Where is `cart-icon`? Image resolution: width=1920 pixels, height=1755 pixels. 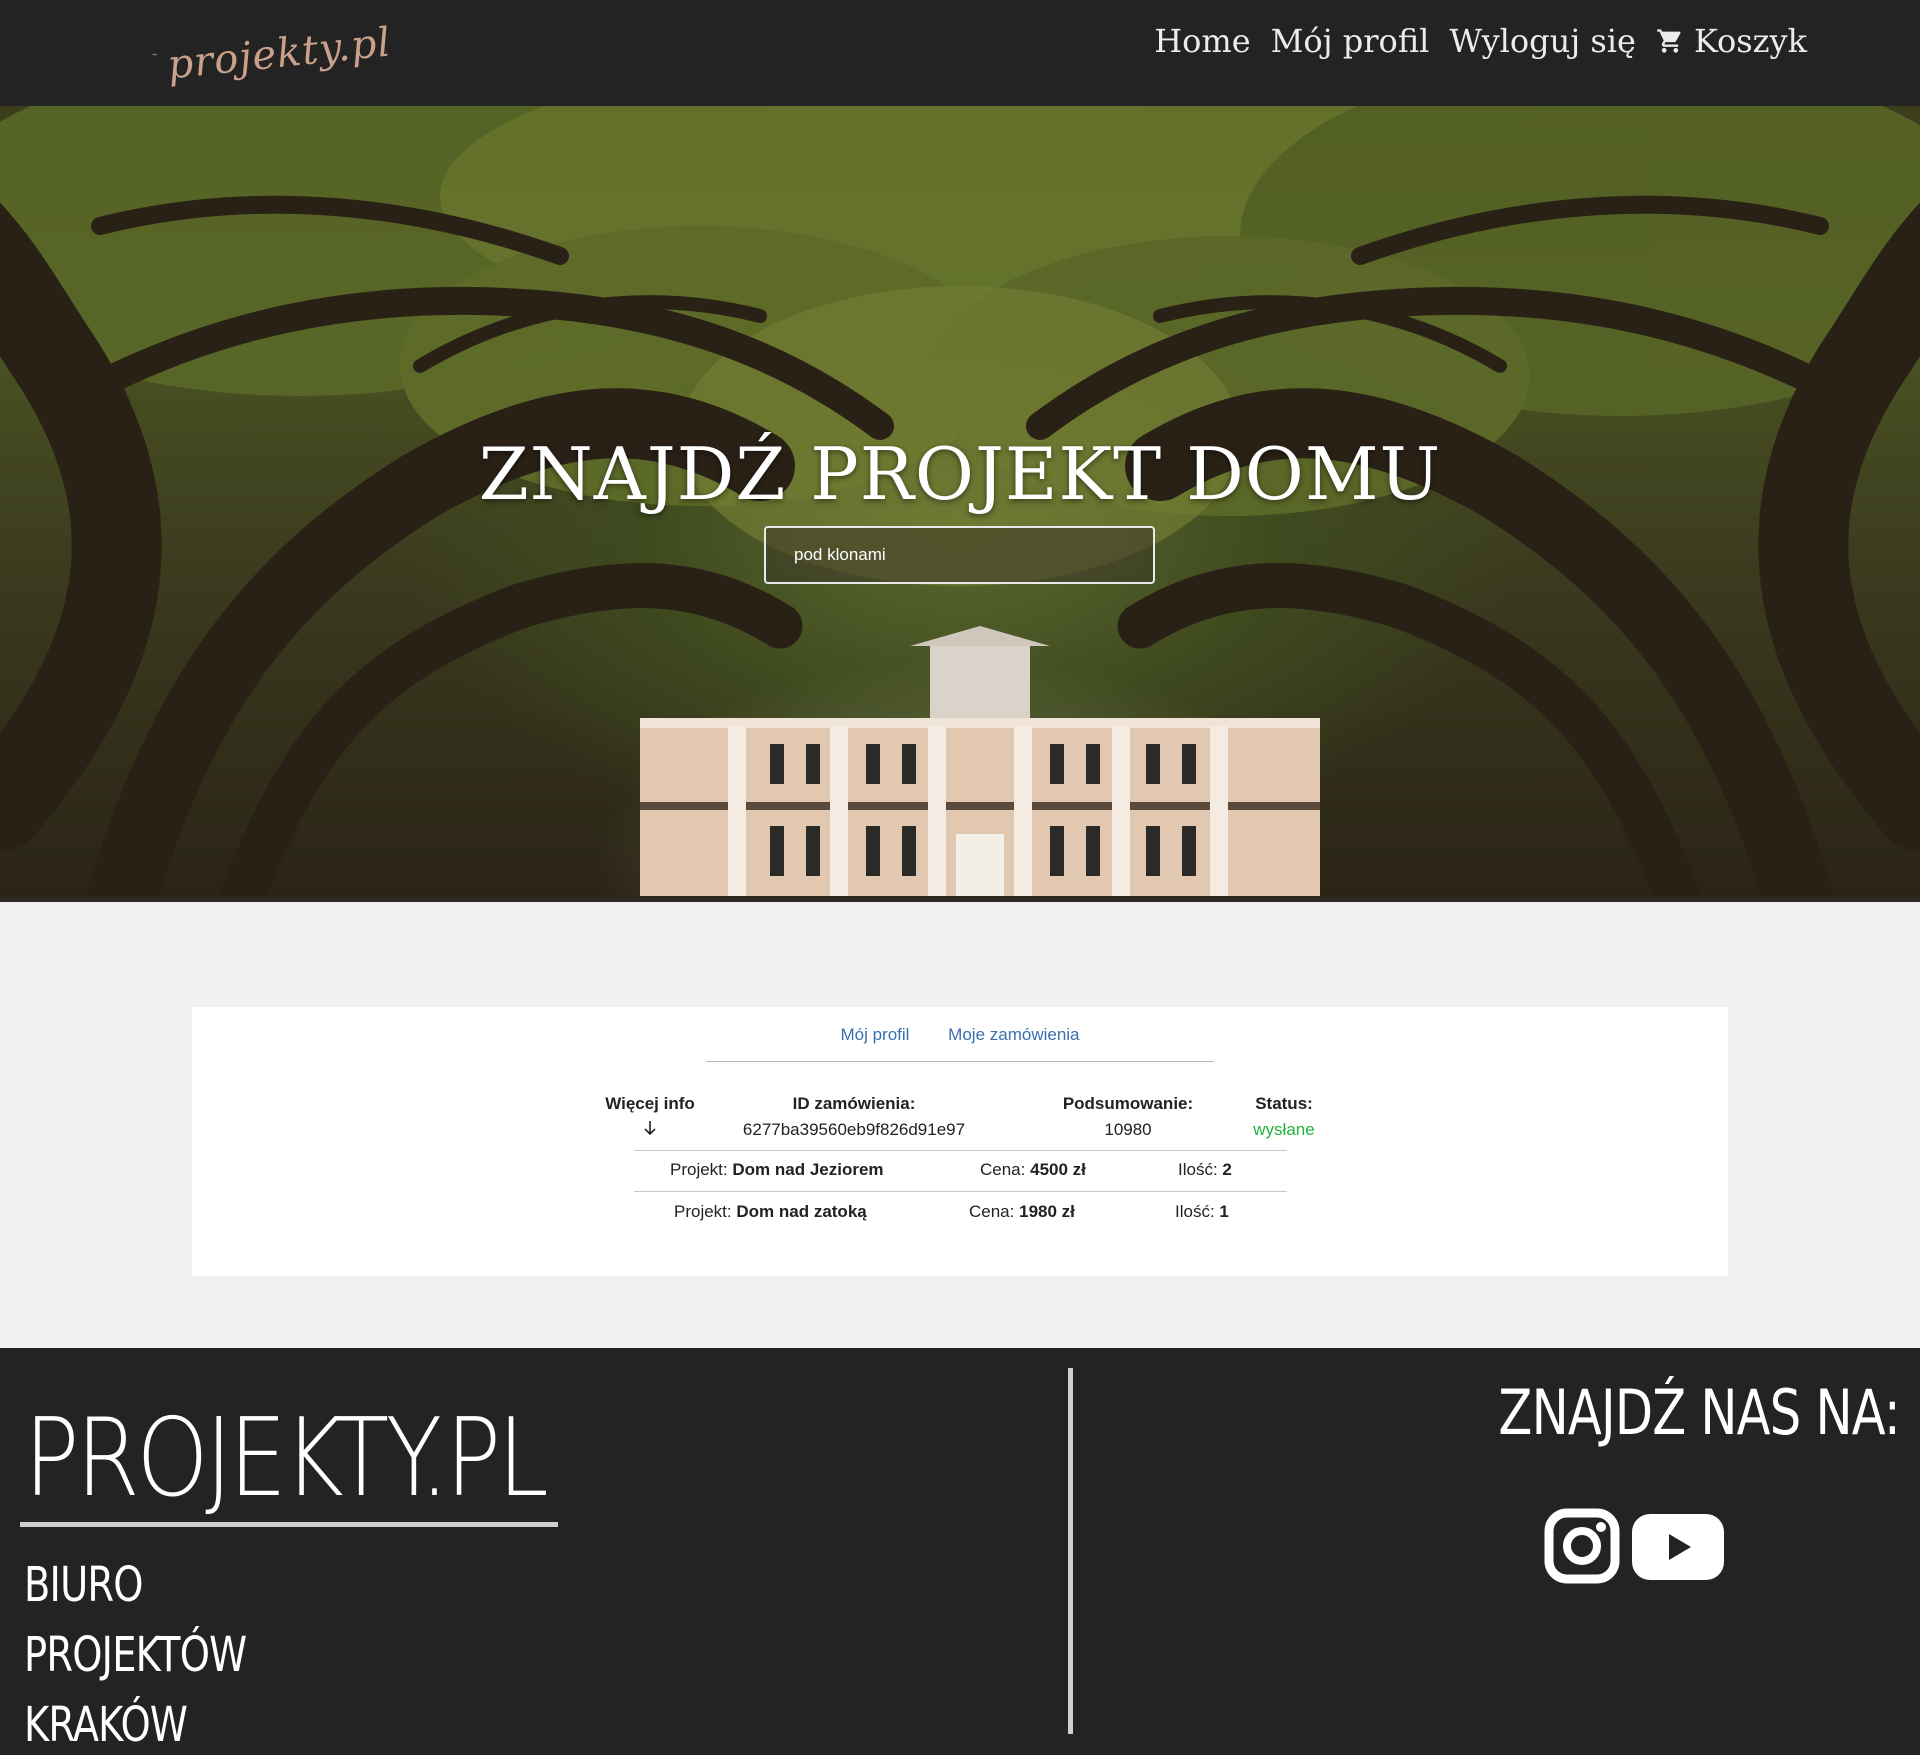
cart-icon is located at coordinates (1669, 41).